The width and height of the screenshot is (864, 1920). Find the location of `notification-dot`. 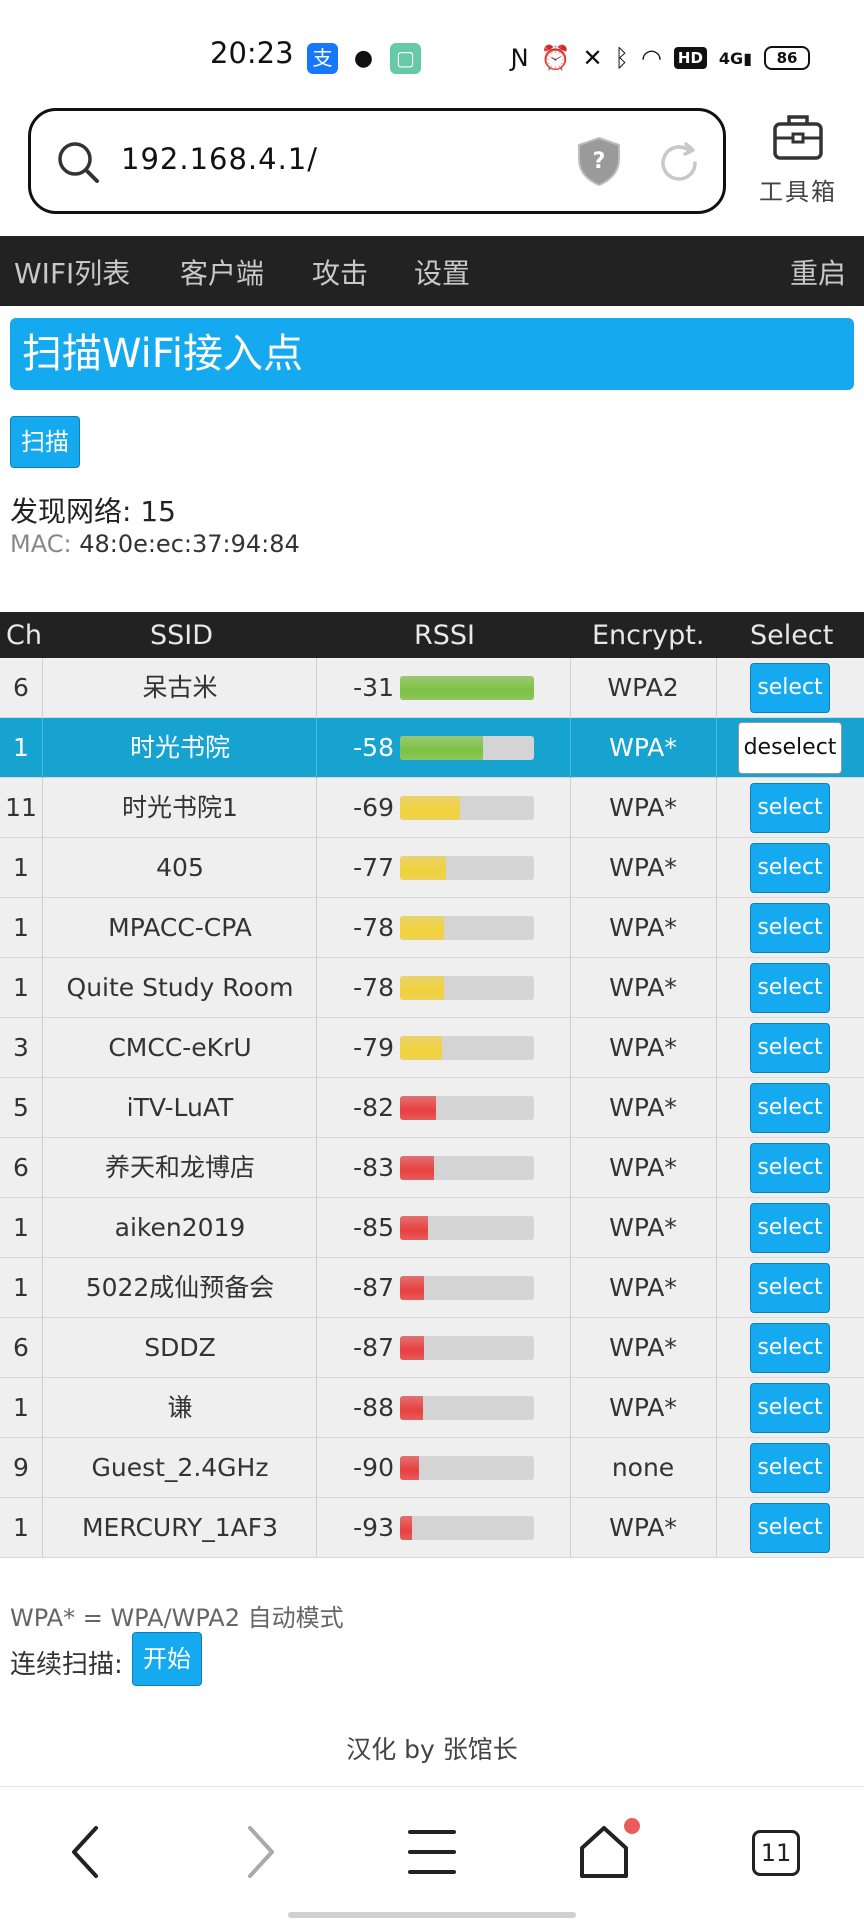

notification-dot is located at coordinates (632, 1826).